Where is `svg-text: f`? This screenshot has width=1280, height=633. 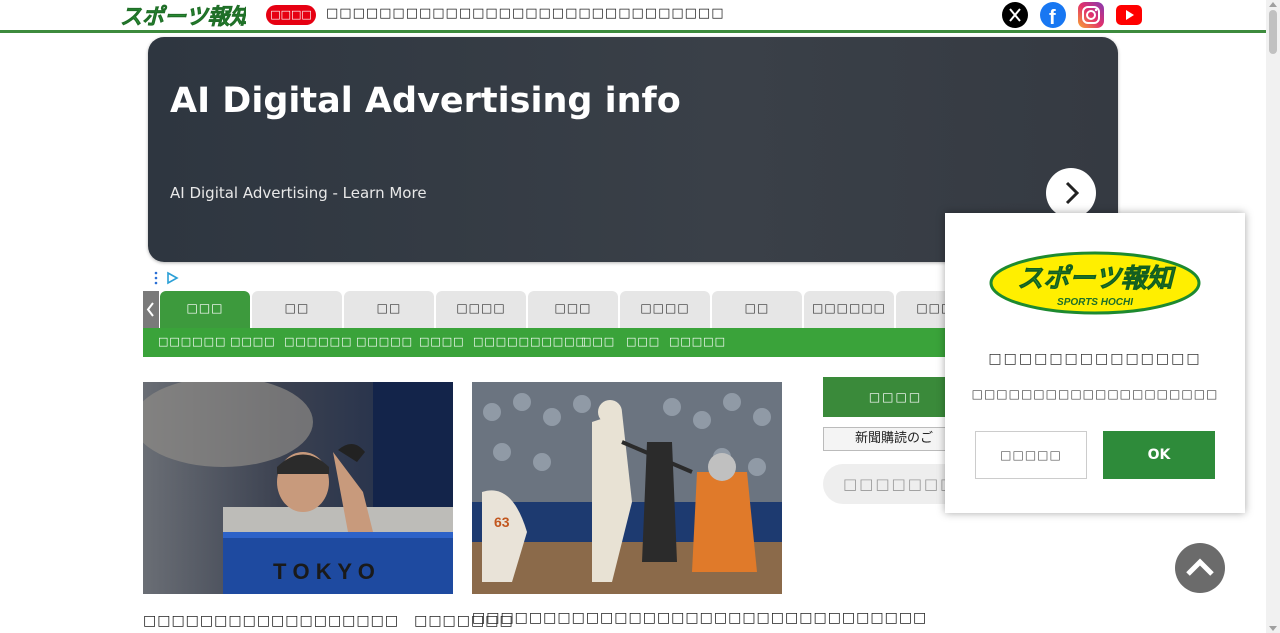
svg-text: f is located at coordinates (1052, 17).